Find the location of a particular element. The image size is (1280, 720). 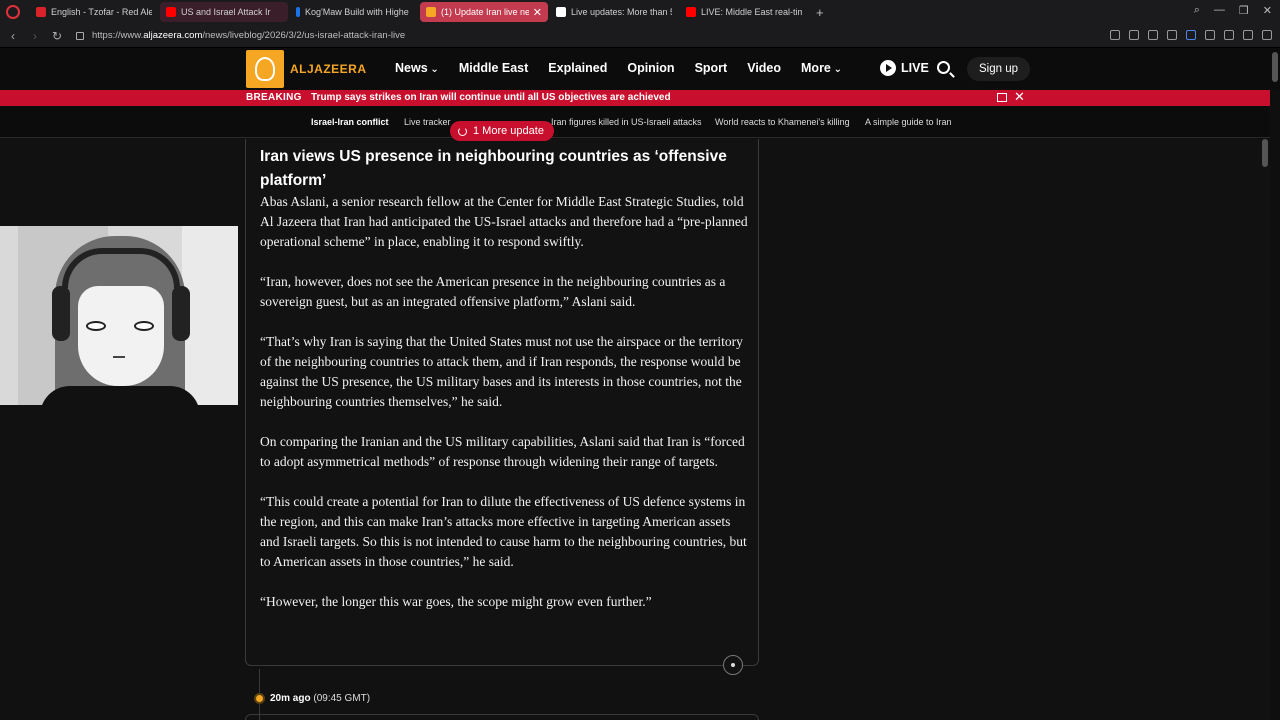

snapshot-icon is located at coordinates (1115, 35).